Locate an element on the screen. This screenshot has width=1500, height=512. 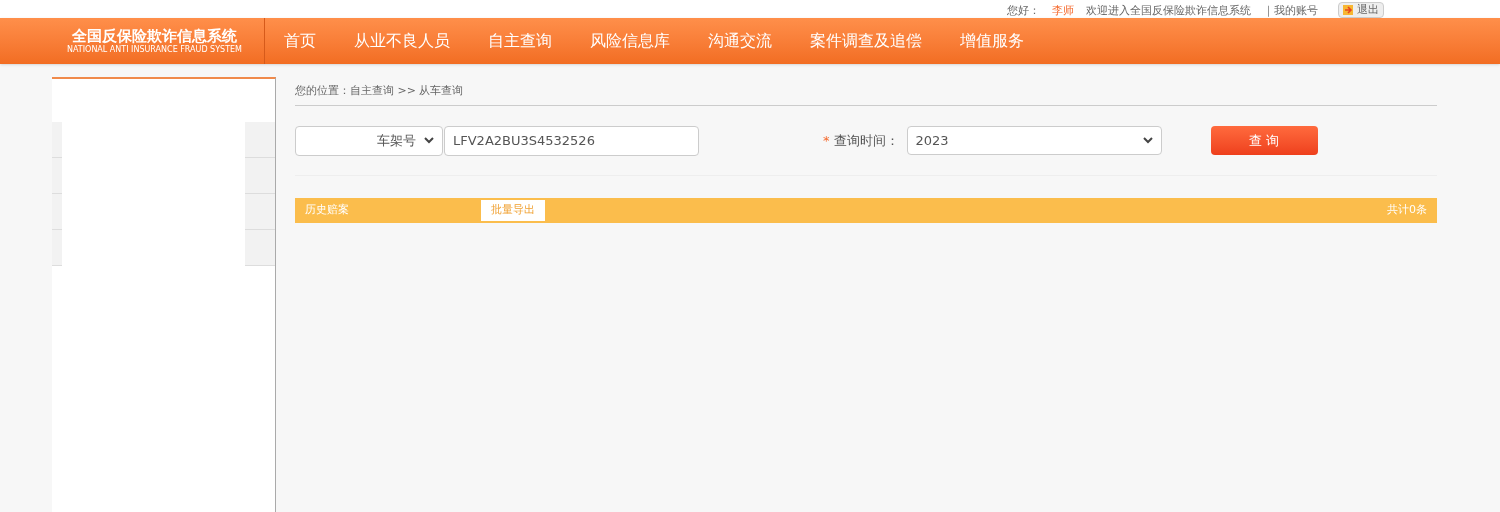
results-title: 历史赔案 is located at coordinates (327, 210).